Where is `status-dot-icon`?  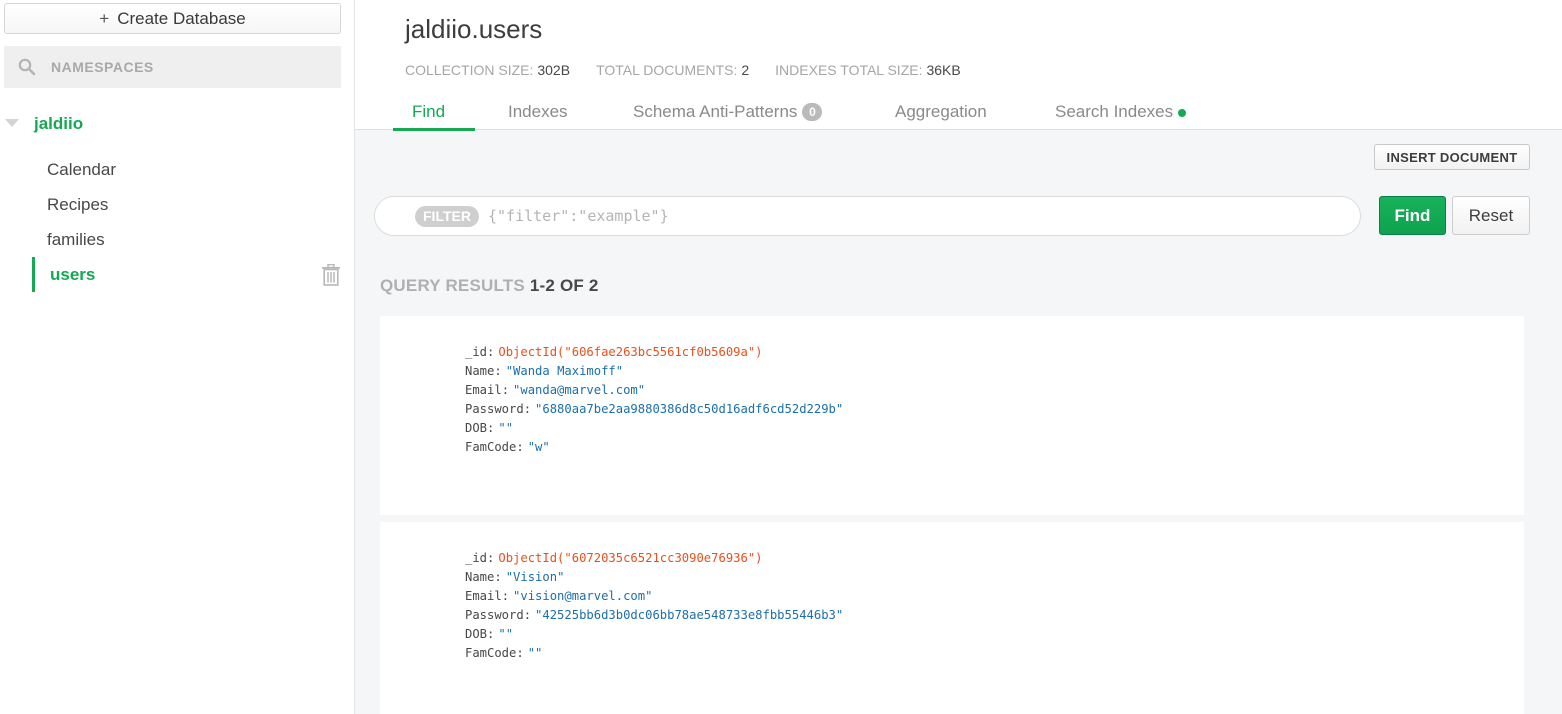 status-dot-icon is located at coordinates (1182, 113).